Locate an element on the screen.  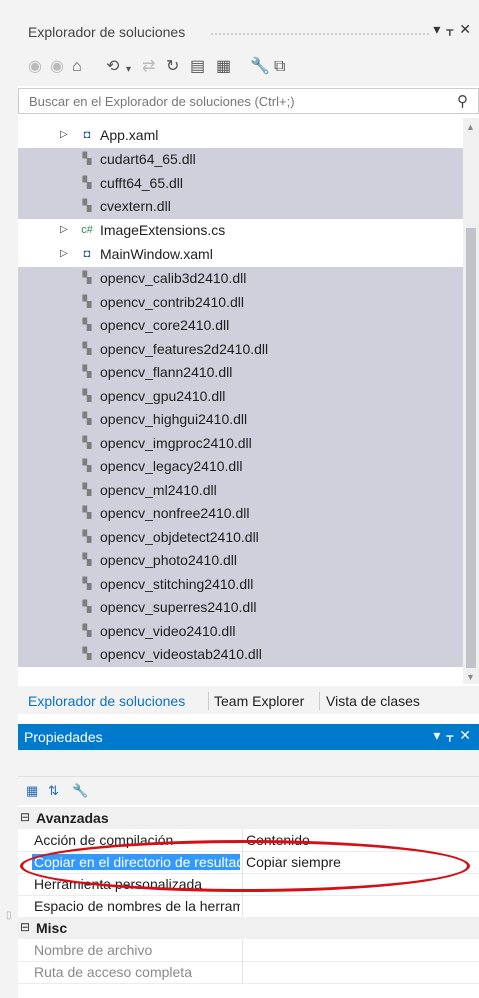
category-name: Misc is located at coordinates (52, 928).